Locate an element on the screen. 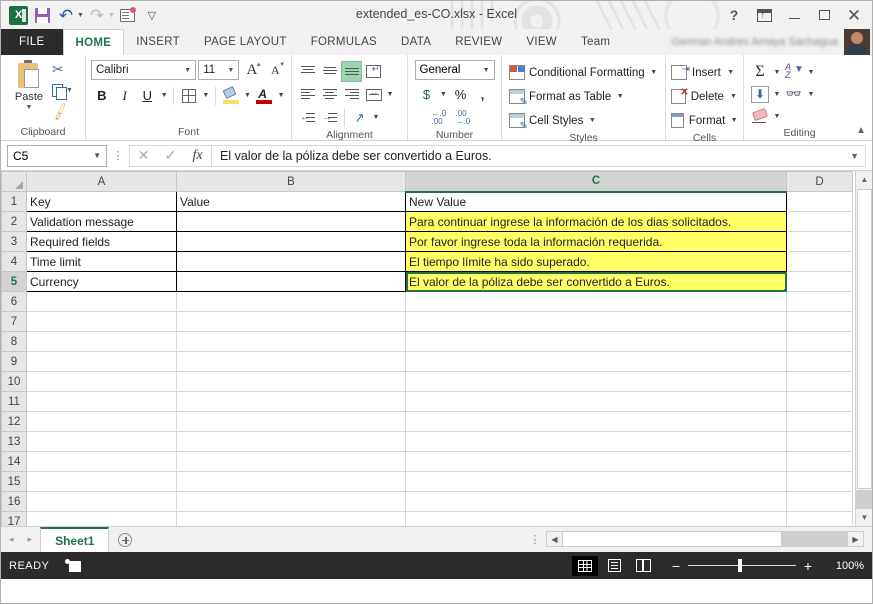 This screenshot has height=604, width=873. row-header-17: 17 is located at coordinates (14, 518).